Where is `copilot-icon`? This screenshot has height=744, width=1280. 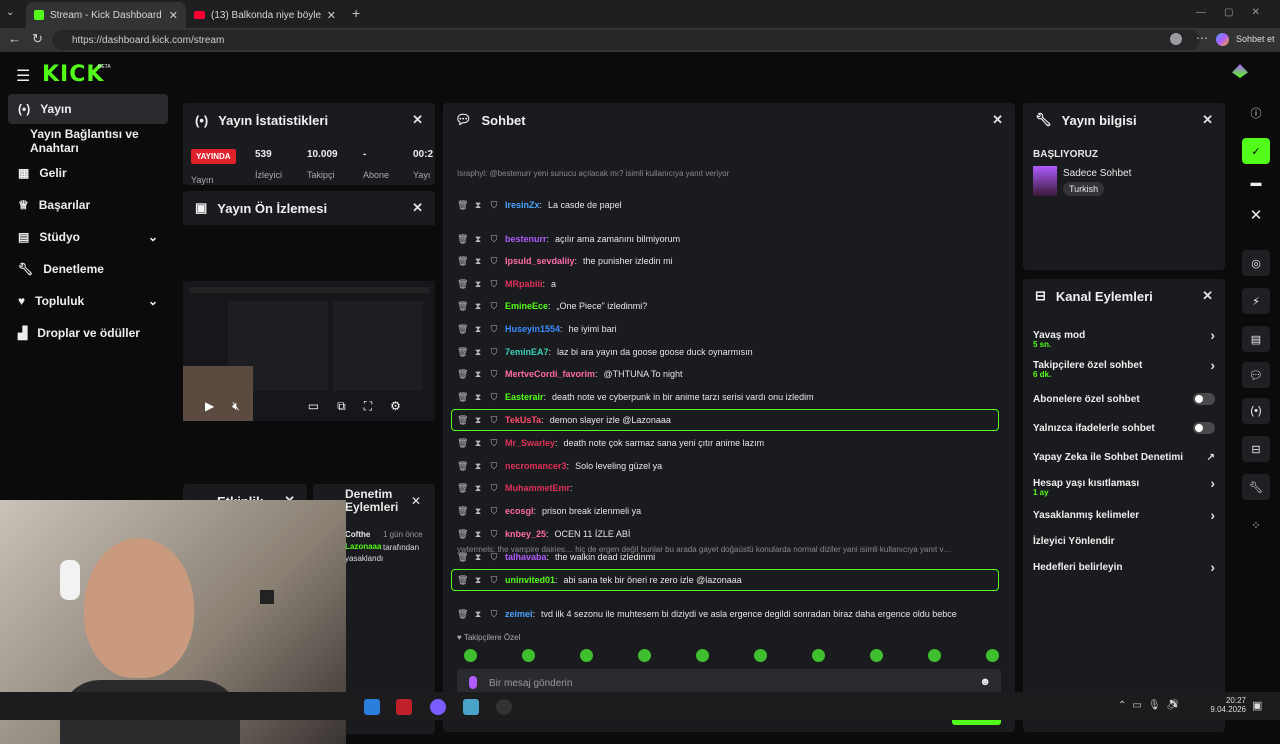 copilot-icon is located at coordinates (1222, 39).